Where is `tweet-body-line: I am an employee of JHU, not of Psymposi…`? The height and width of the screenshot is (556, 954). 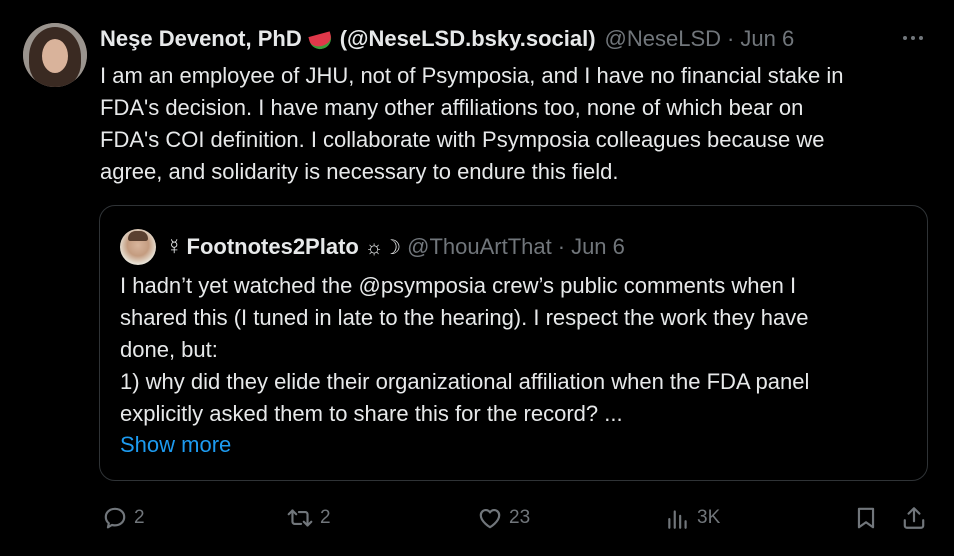 tweet-body-line: I am an employee of JHU, not of Psymposi… is located at coordinates (472, 75).